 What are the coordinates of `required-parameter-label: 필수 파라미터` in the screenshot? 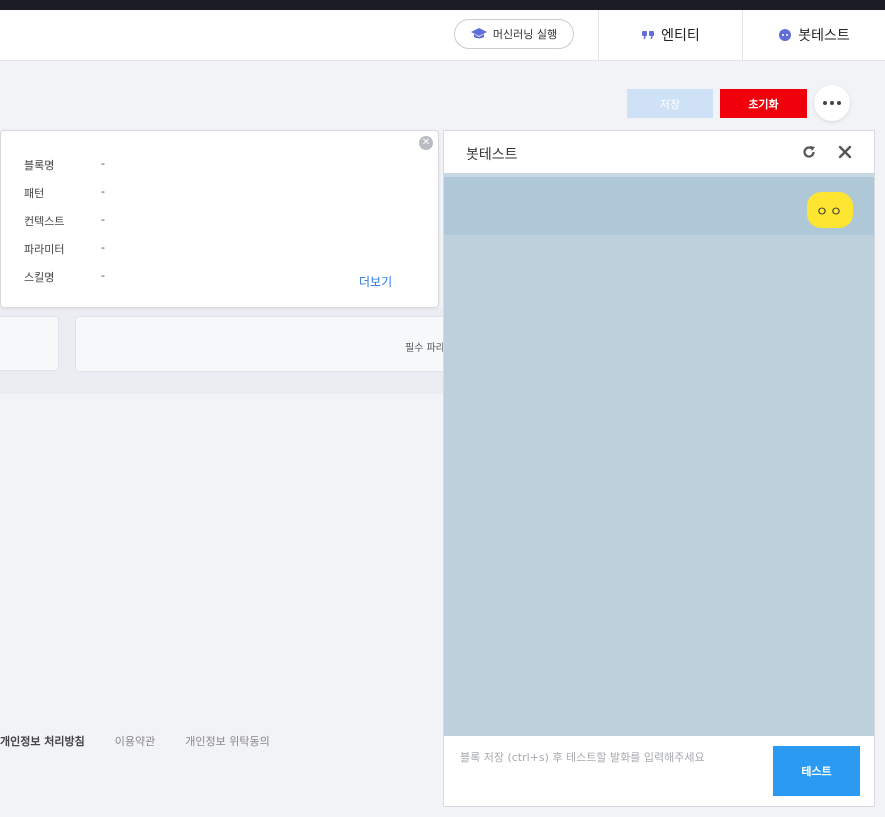 It's located at (424, 348).